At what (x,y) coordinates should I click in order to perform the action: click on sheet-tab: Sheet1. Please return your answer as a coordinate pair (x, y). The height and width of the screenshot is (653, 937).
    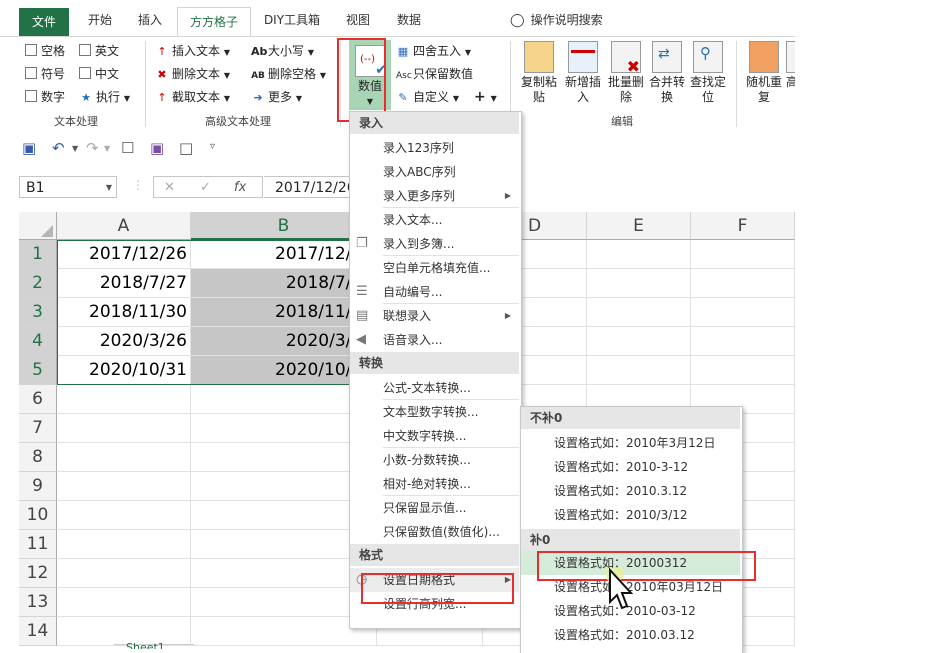
    Looking at the image, I should click on (145, 645).